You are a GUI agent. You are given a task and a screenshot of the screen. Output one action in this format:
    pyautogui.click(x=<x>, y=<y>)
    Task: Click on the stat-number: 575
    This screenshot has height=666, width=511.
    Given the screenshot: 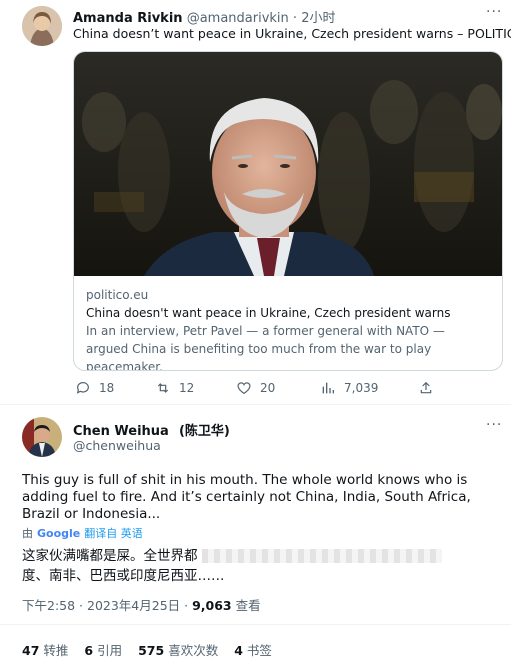 What is the action you would take?
    pyautogui.click(x=151, y=650)
    